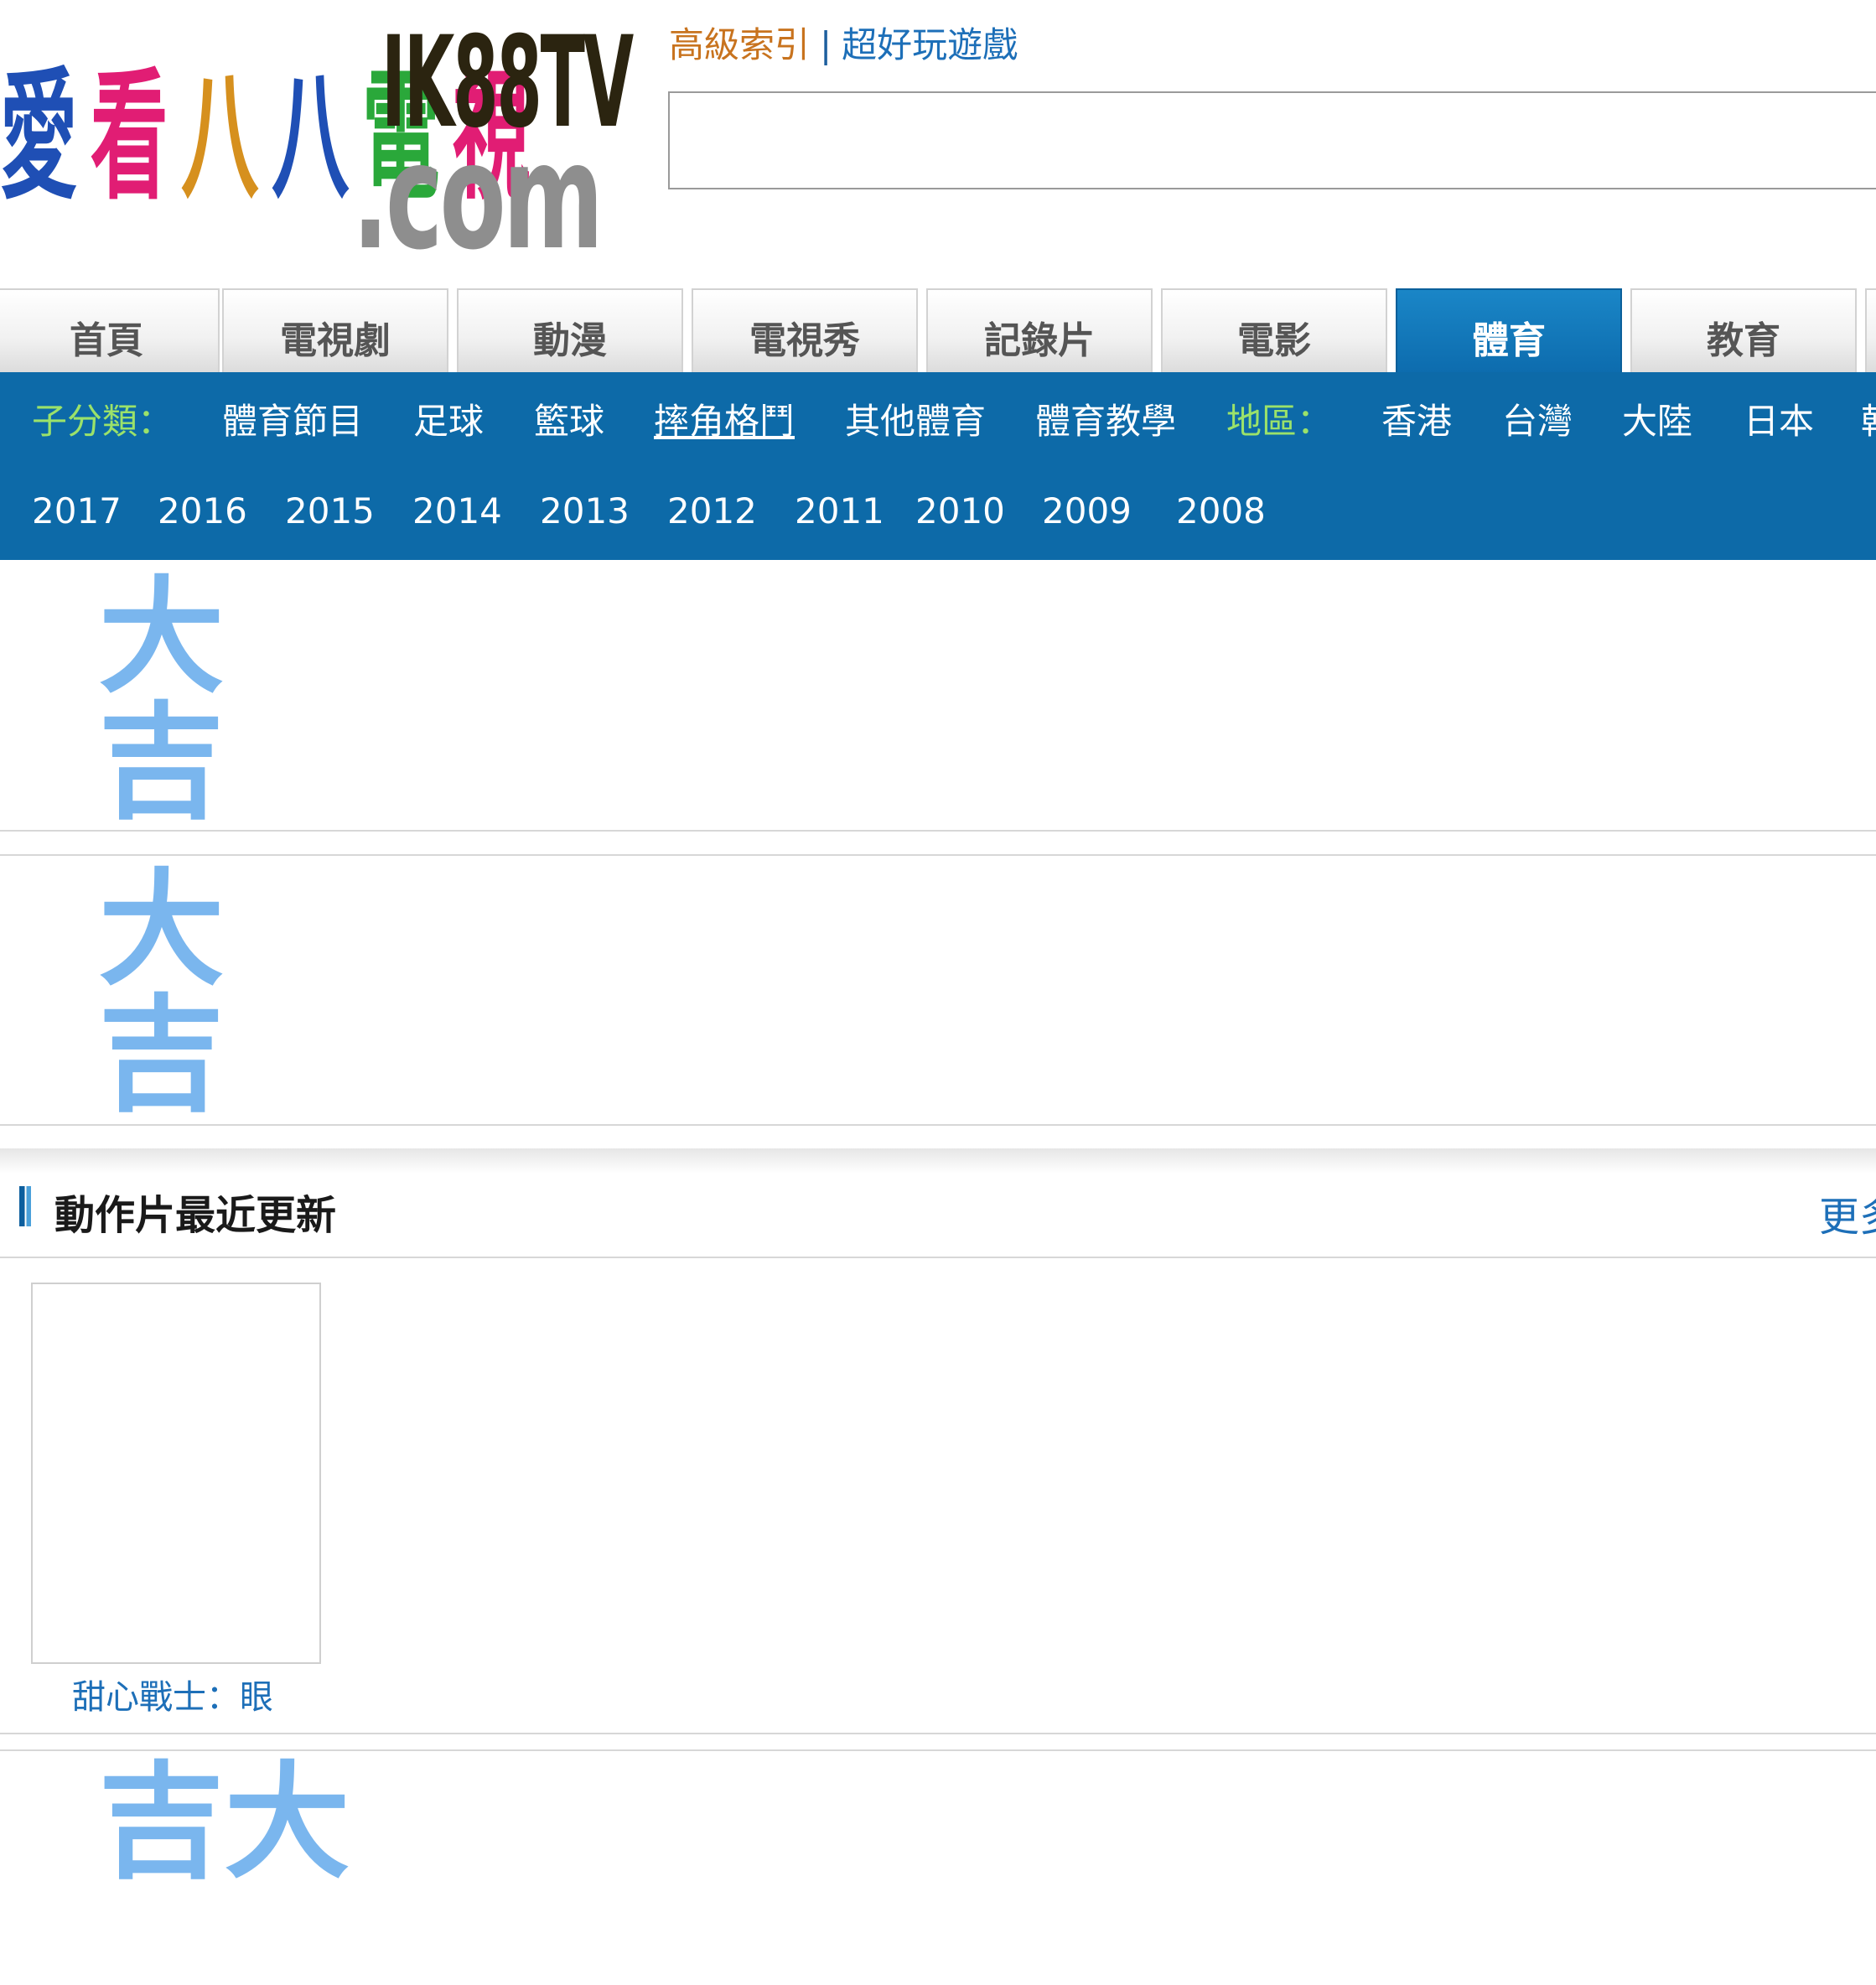 The width and height of the screenshot is (1876, 1985). Describe the element at coordinates (25, 1206) in the screenshot. I see `section-marker-icon` at that location.